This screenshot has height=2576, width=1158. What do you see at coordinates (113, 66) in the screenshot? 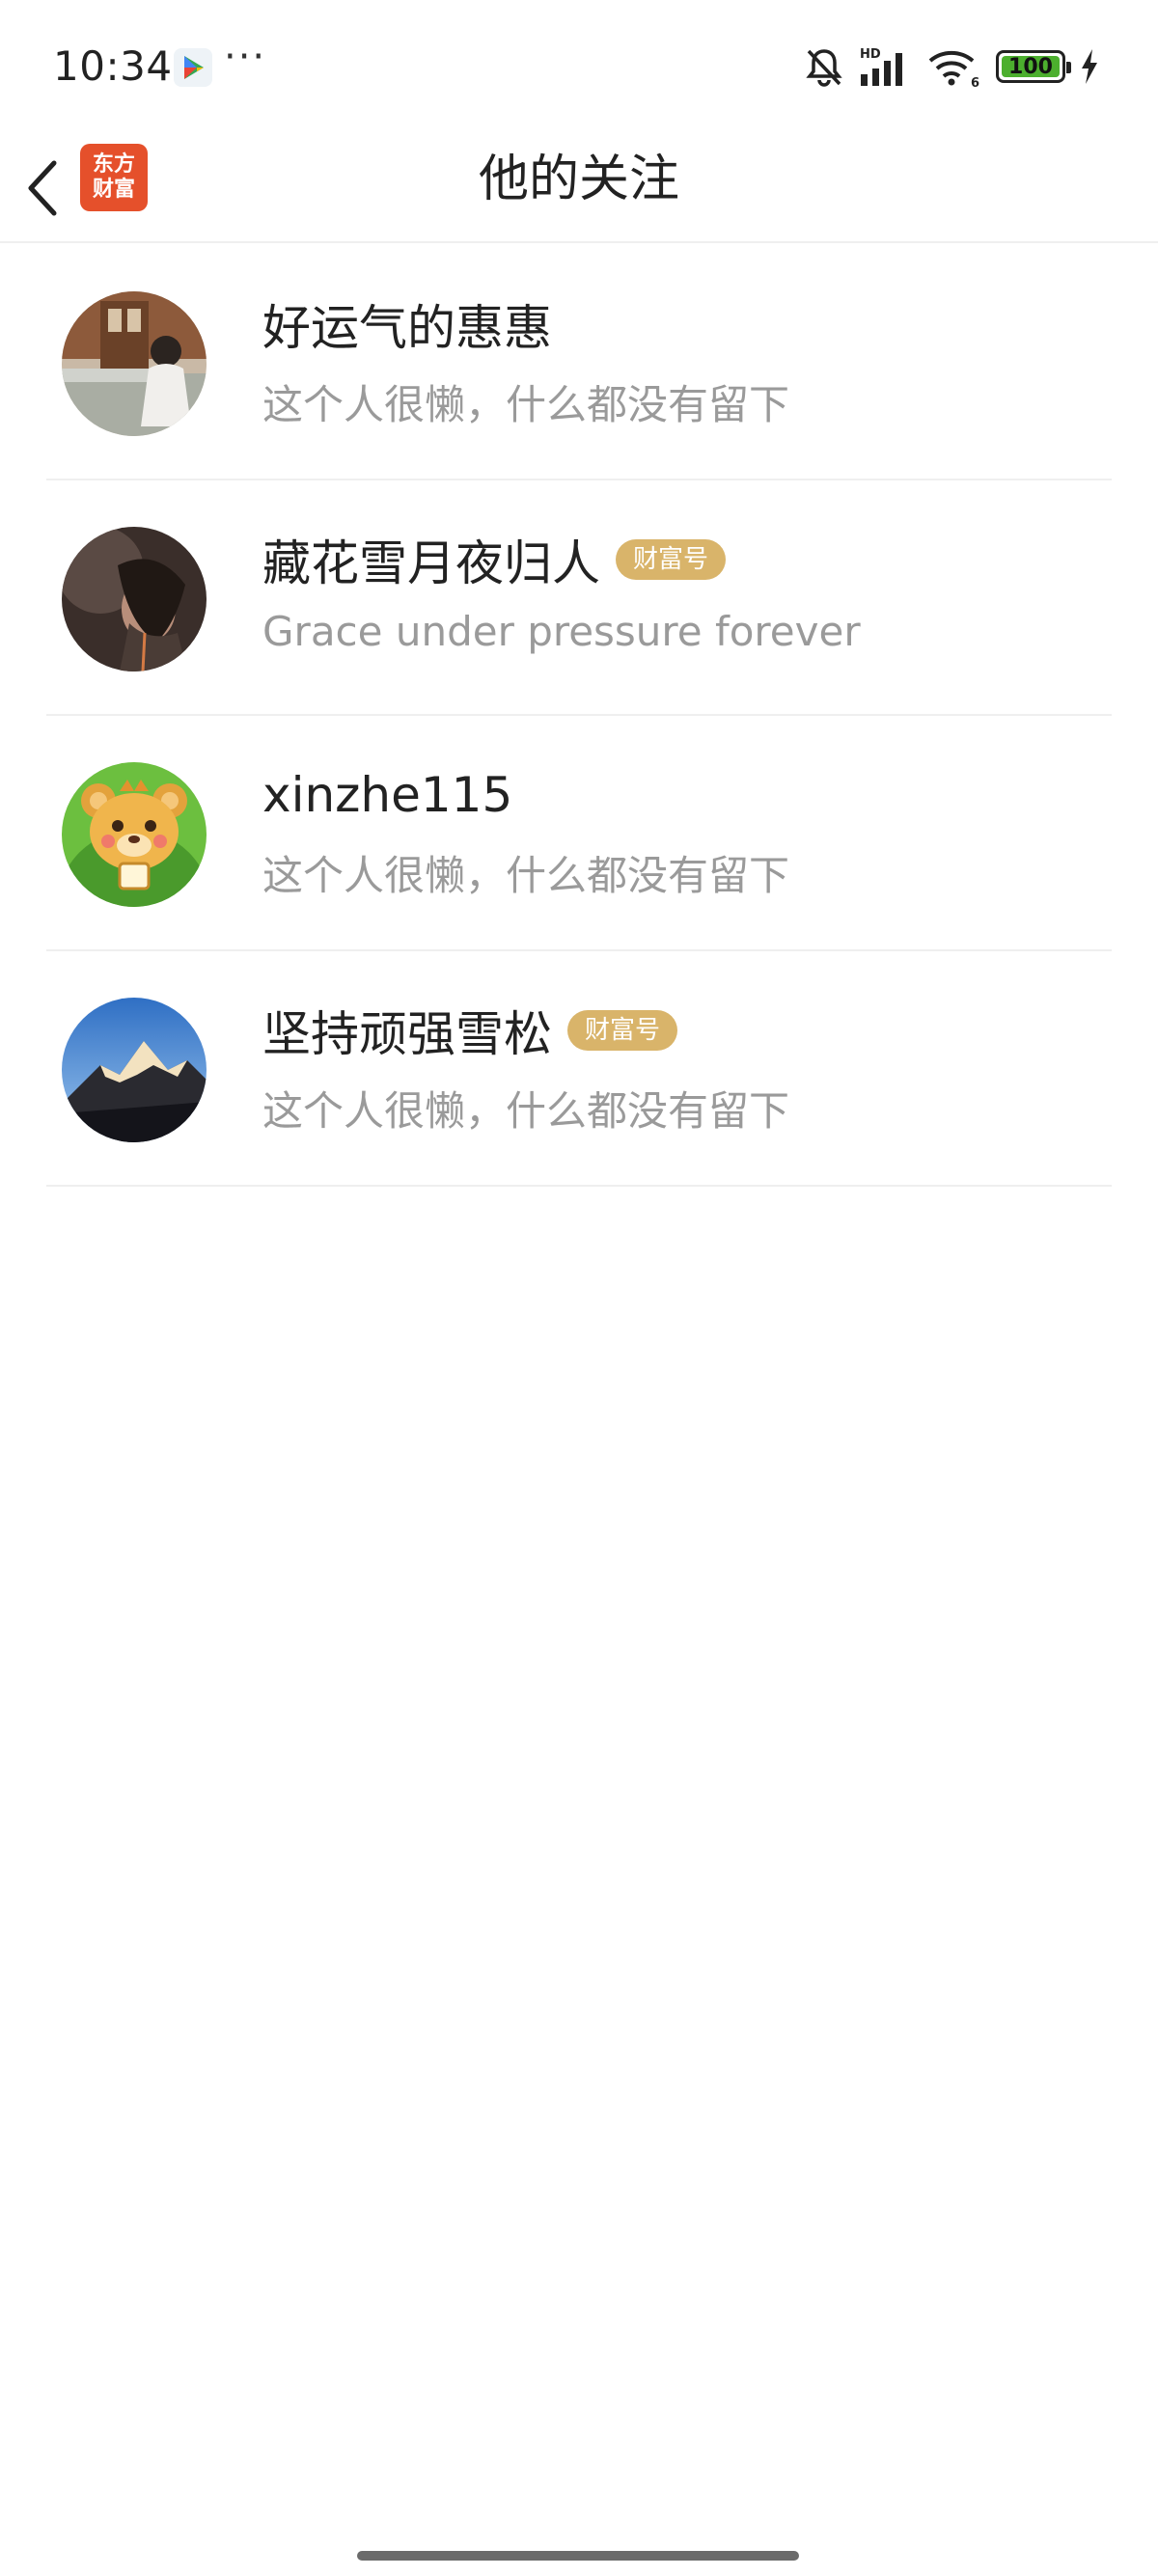
I see `status-time: 10:34` at bounding box center [113, 66].